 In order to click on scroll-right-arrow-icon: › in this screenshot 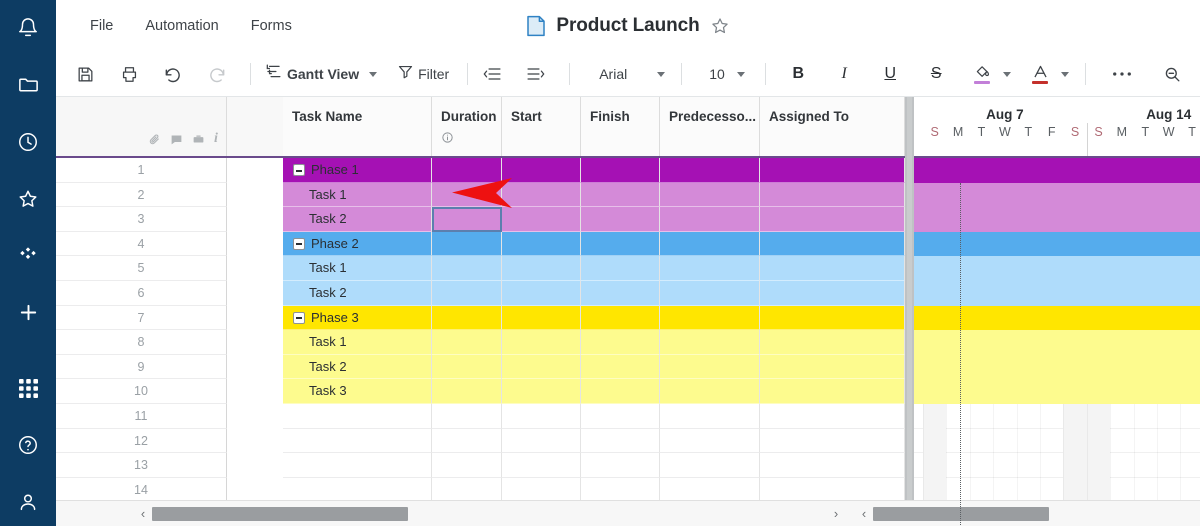, I will do `click(836, 513)`.